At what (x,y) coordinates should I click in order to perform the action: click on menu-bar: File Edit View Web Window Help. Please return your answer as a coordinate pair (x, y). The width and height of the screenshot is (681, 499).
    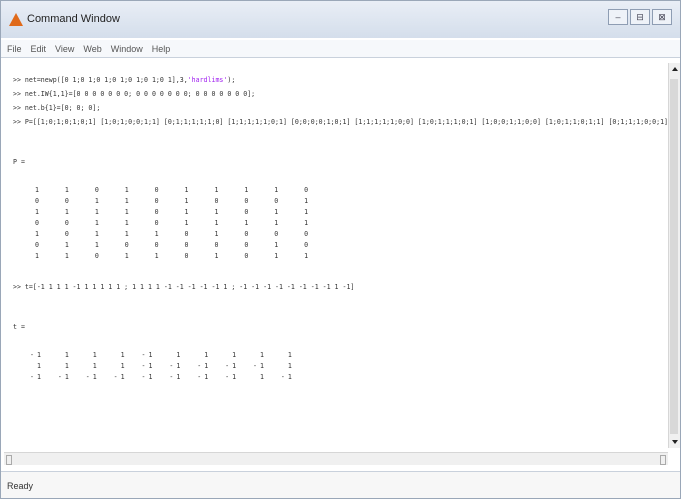
    Looking at the image, I should click on (340, 49).